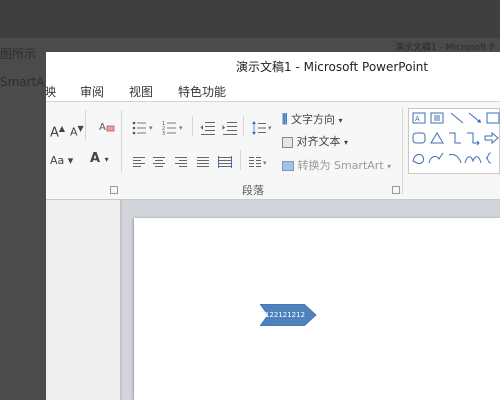  What do you see at coordinates (285, 315) in the screenshot?
I see `chevron-shape-text: 122121212` at bounding box center [285, 315].